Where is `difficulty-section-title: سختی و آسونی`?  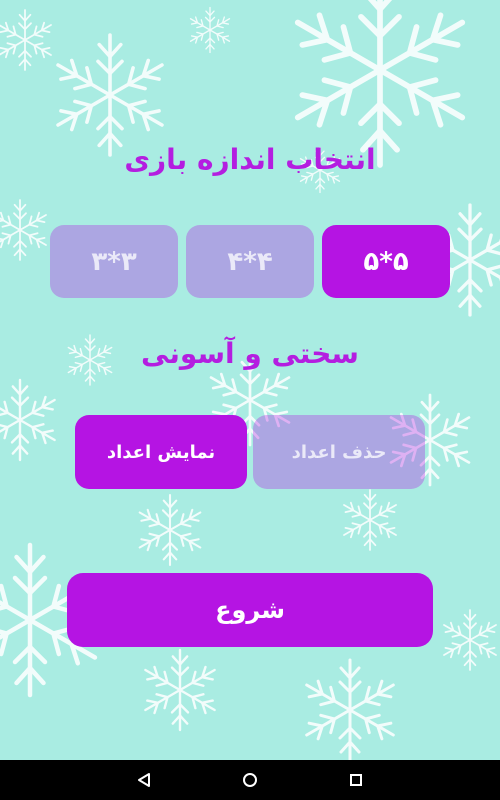 difficulty-section-title: سختی و آسونی is located at coordinates (250, 353).